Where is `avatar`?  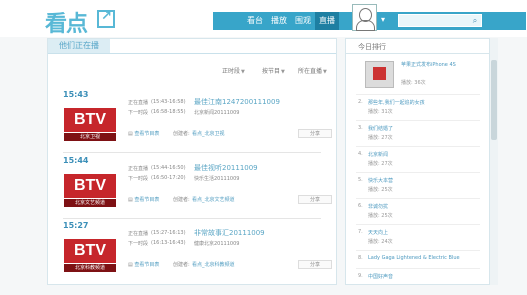
avatar is located at coordinates (364, 17).